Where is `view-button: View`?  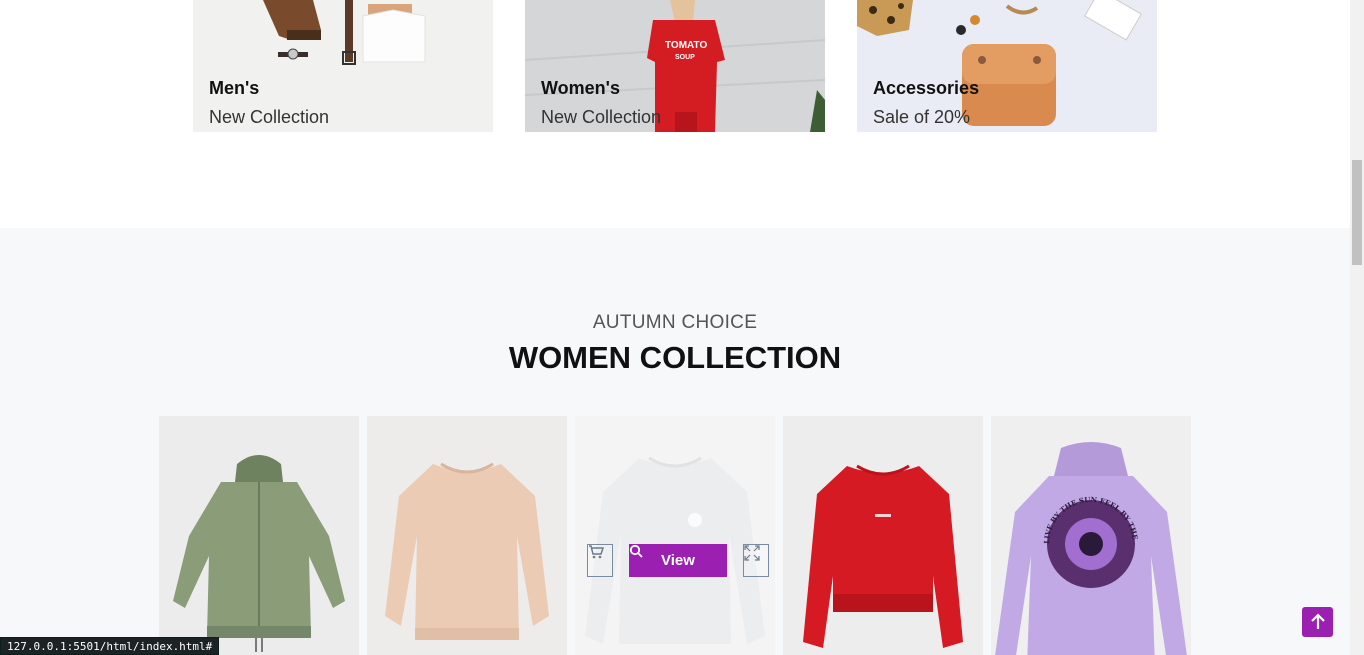
view-button: View is located at coordinates (678, 560).